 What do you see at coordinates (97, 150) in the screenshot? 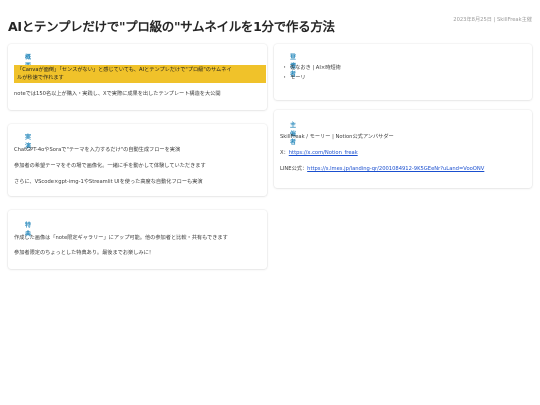
I see `demo-item-1: ChatGPT-4oやSoraで"テーマを入力するだけ"の自動生成フローを実演` at bounding box center [97, 150].